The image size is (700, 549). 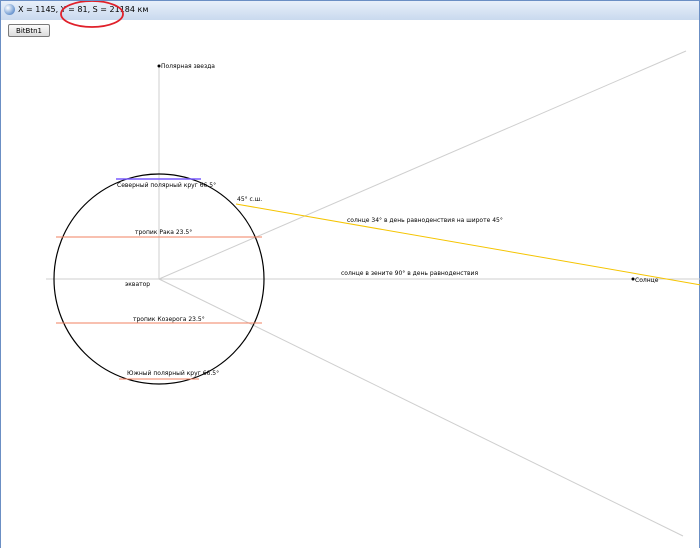 What do you see at coordinates (163, 232) in the screenshot?
I see `tropic-cancer-label: тропик Рака 23.5°` at bounding box center [163, 232].